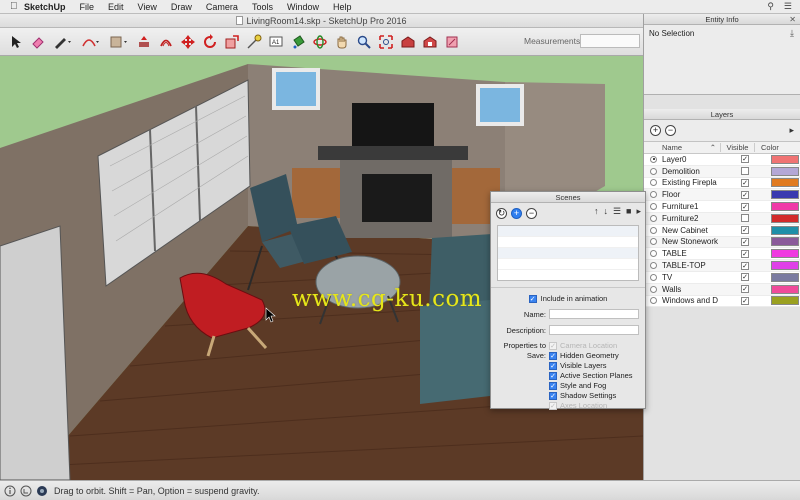  What do you see at coordinates (298, 42) in the screenshot?
I see `paint-bucket-tool-button` at bounding box center [298, 42].